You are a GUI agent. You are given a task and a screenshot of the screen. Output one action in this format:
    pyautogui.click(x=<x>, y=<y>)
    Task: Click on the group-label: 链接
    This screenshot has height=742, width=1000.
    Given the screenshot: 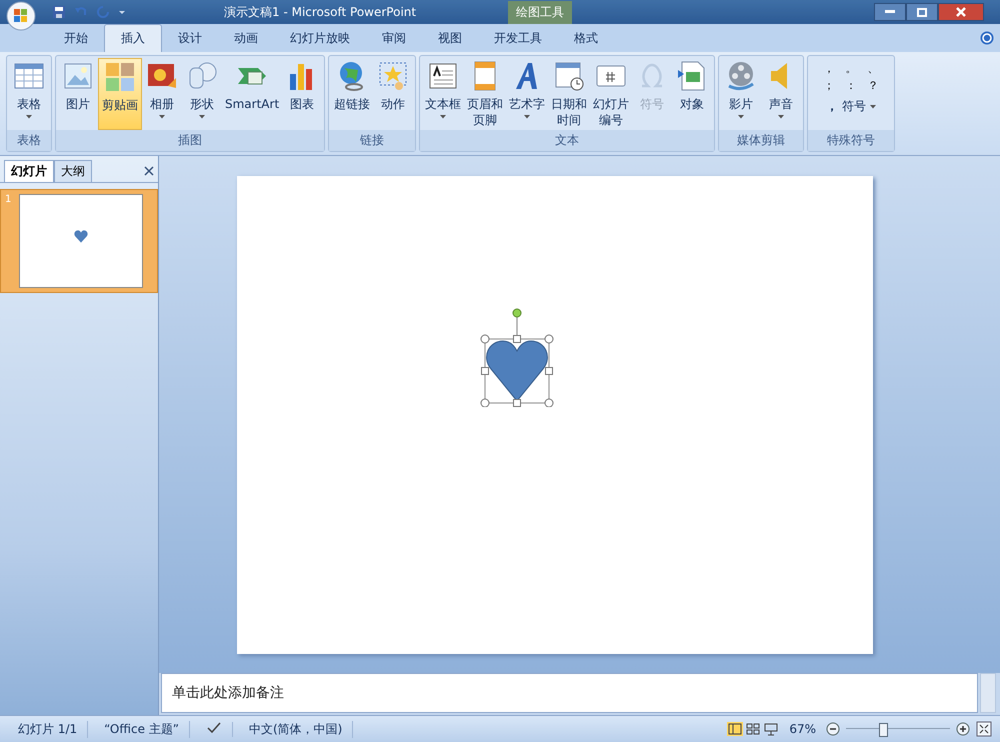 What is the action you would take?
    pyautogui.click(x=372, y=140)
    